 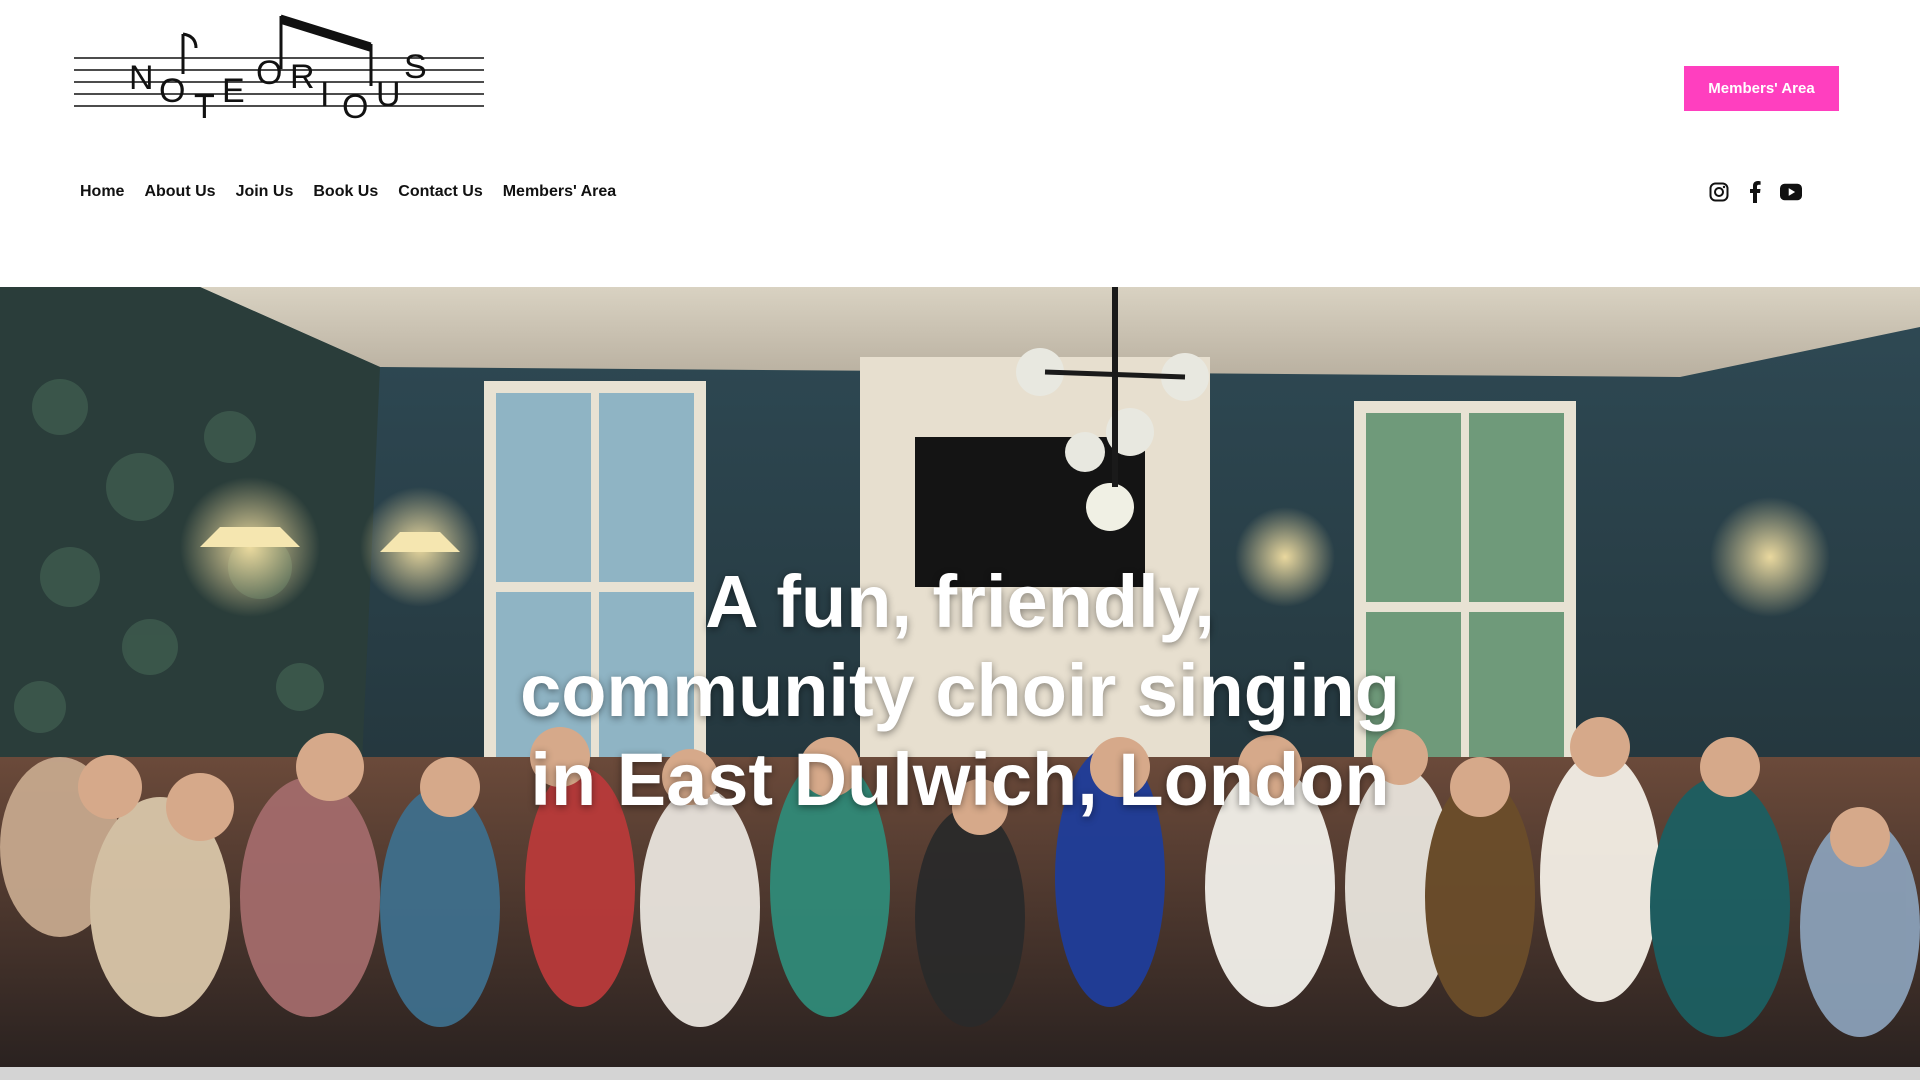 I want to click on logo-letter: U, so click(x=388, y=95).